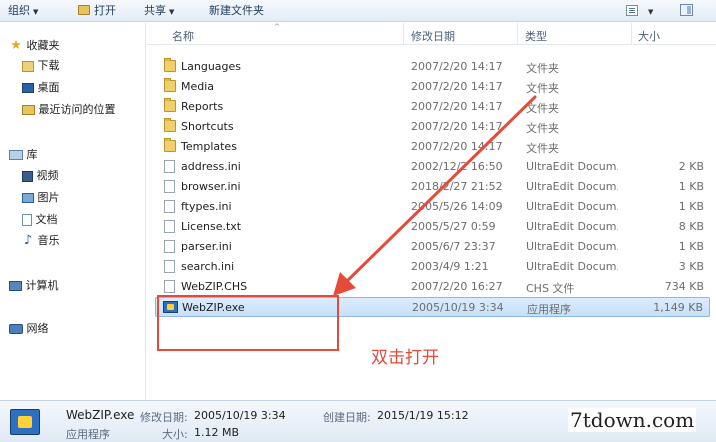  What do you see at coordinates (16, 329) in the screenshot?
I see `network-icon` at bounding box center [16, 329].